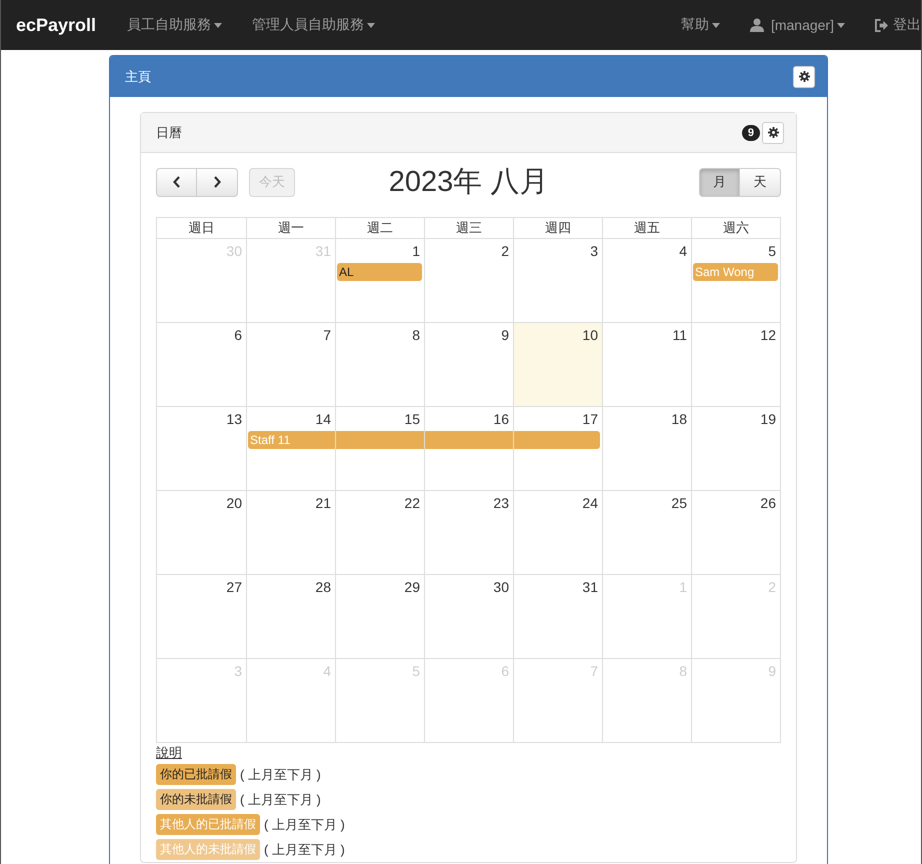 The image size is (922, 864). I want to click on help-menu-link: 幫助, so click(700, 25).